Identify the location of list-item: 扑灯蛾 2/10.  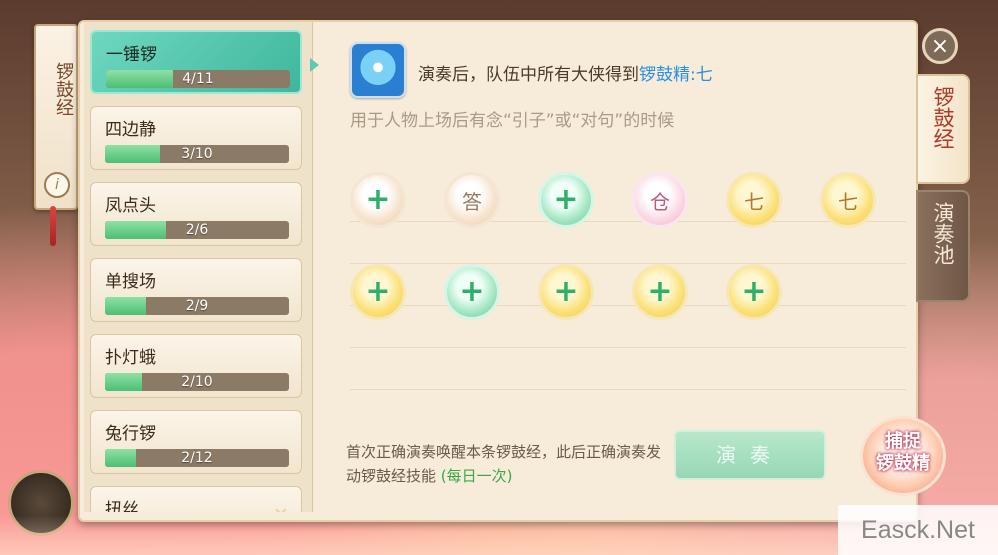
(196, 366).